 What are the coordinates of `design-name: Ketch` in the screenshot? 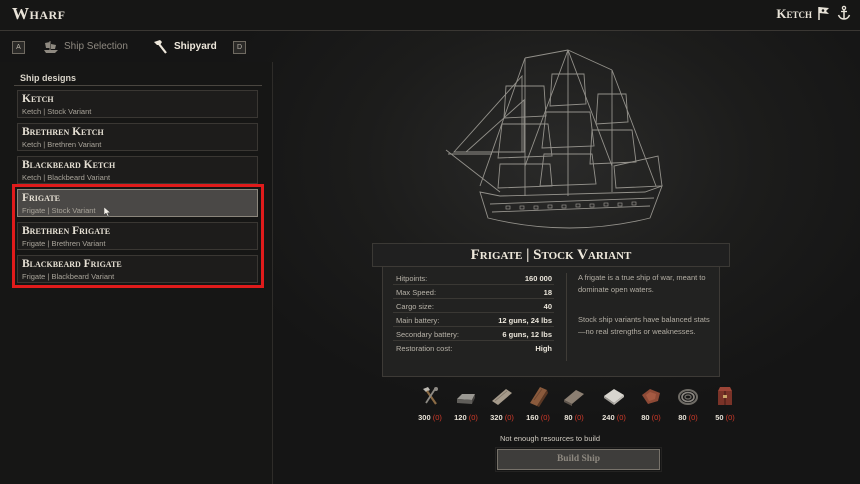 It's located at (38, 99).